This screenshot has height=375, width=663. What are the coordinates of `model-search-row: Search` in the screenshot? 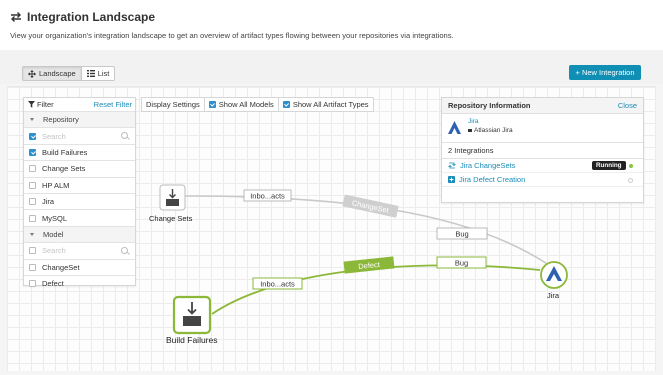 It's located at (79, 250).